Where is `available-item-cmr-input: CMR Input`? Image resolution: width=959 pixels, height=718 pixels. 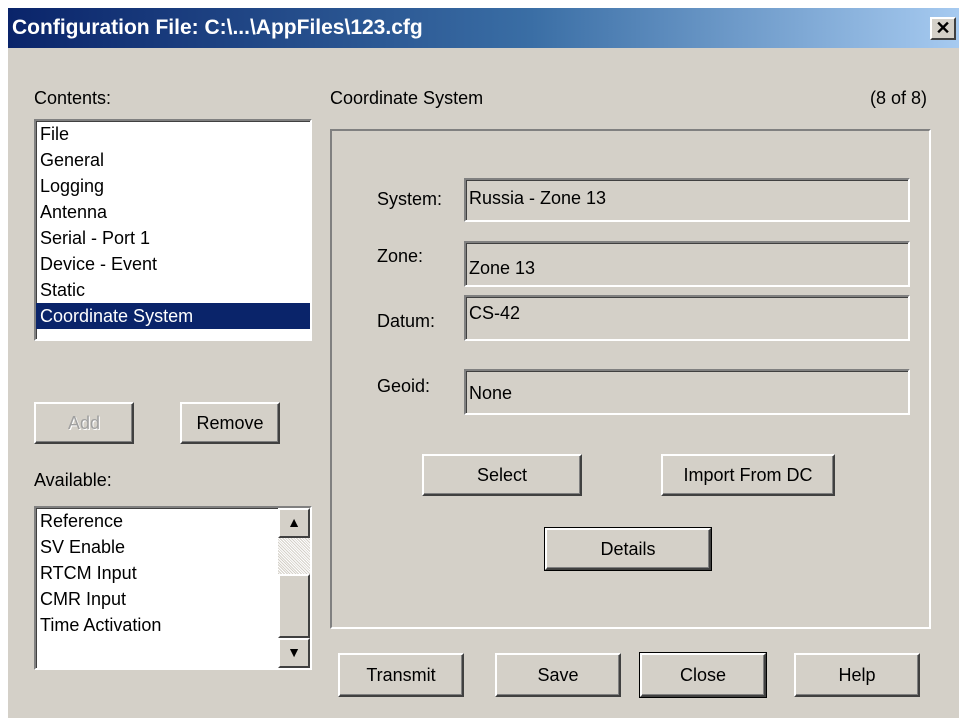 available-item-cmr-input: CMR Input is located at coordinates (173, 599).